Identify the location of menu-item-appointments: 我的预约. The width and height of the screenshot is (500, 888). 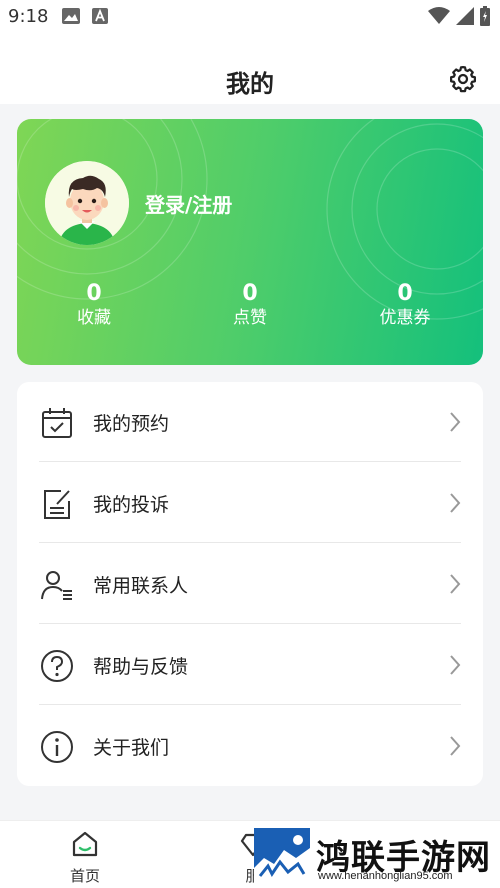
(250, 422).